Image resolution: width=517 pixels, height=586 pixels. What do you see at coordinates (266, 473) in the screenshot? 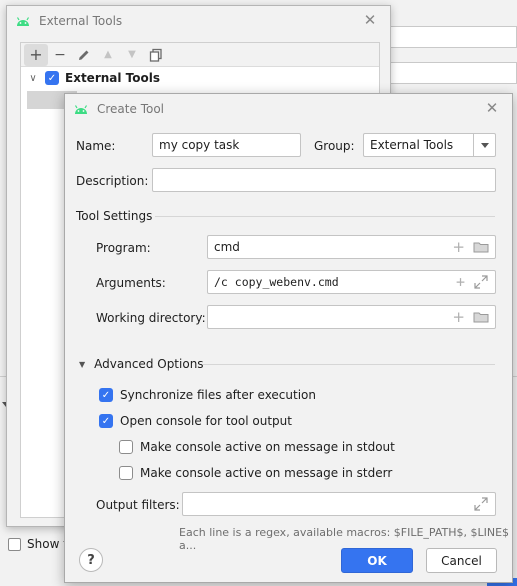
I see `option-label: Make console active on message in stderr` at bounding box center [266, 473].